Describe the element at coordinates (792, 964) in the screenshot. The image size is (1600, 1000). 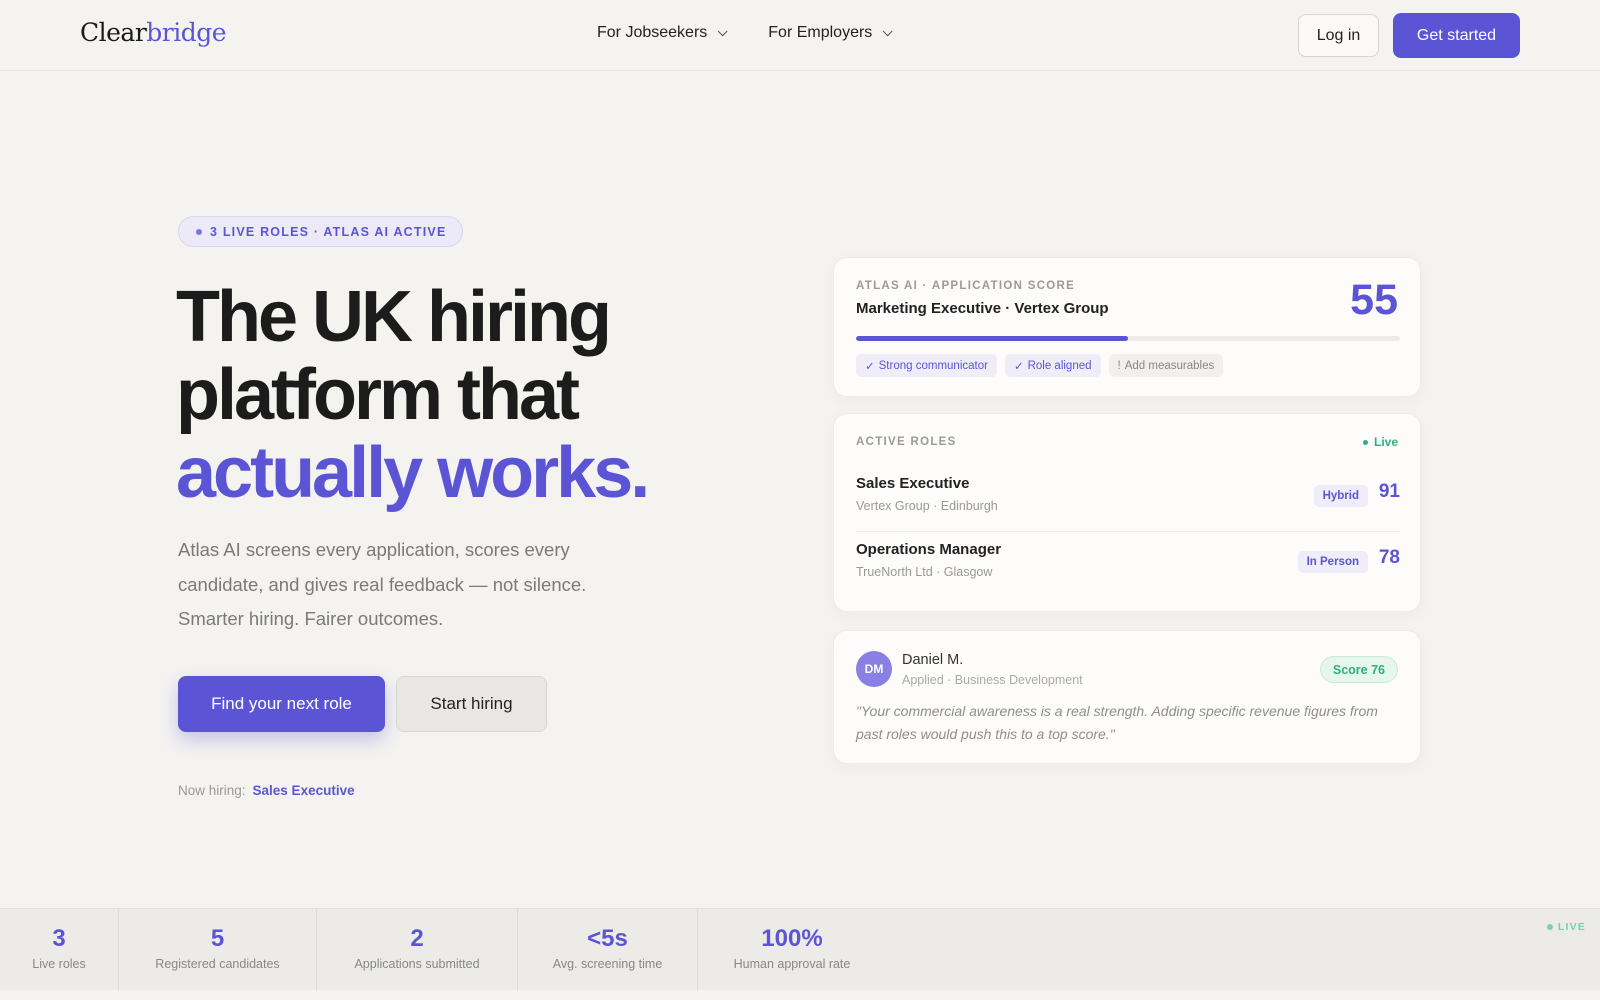
I see `stat-label: Human approval rate` at that location.